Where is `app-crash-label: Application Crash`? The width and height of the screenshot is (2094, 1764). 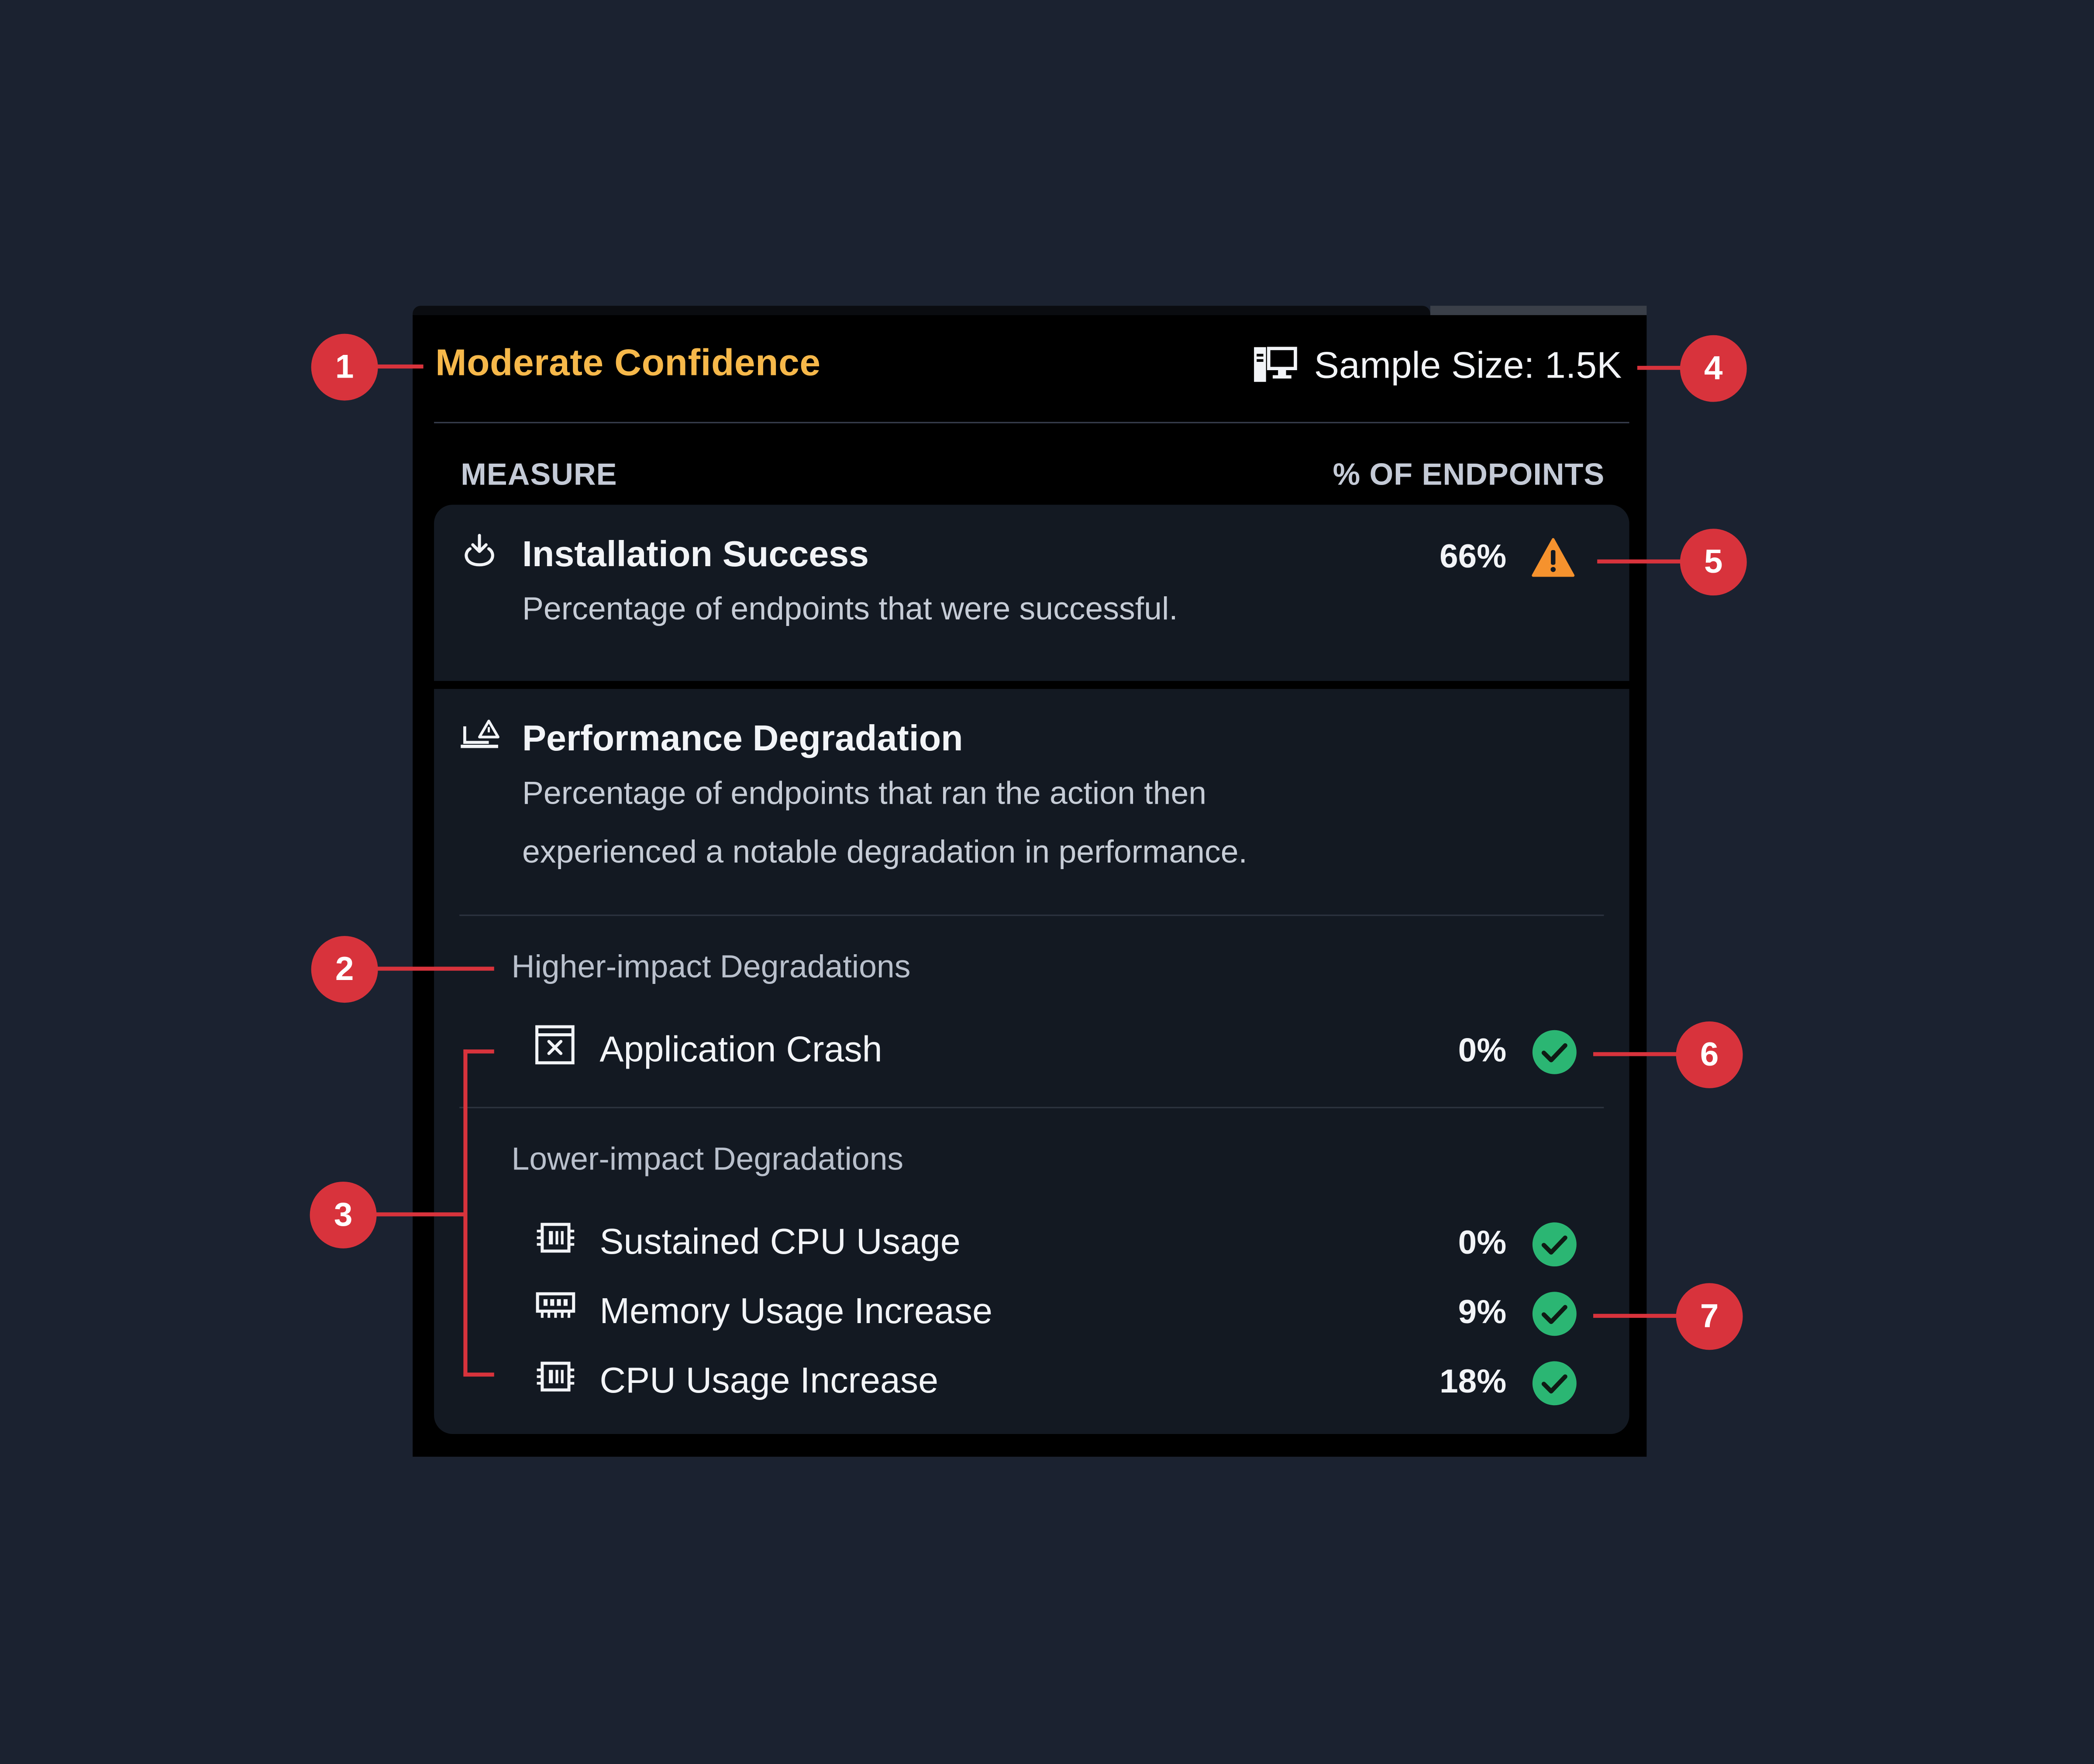 app-crash-label: Application Crash is located at coordinates (741, 1049).